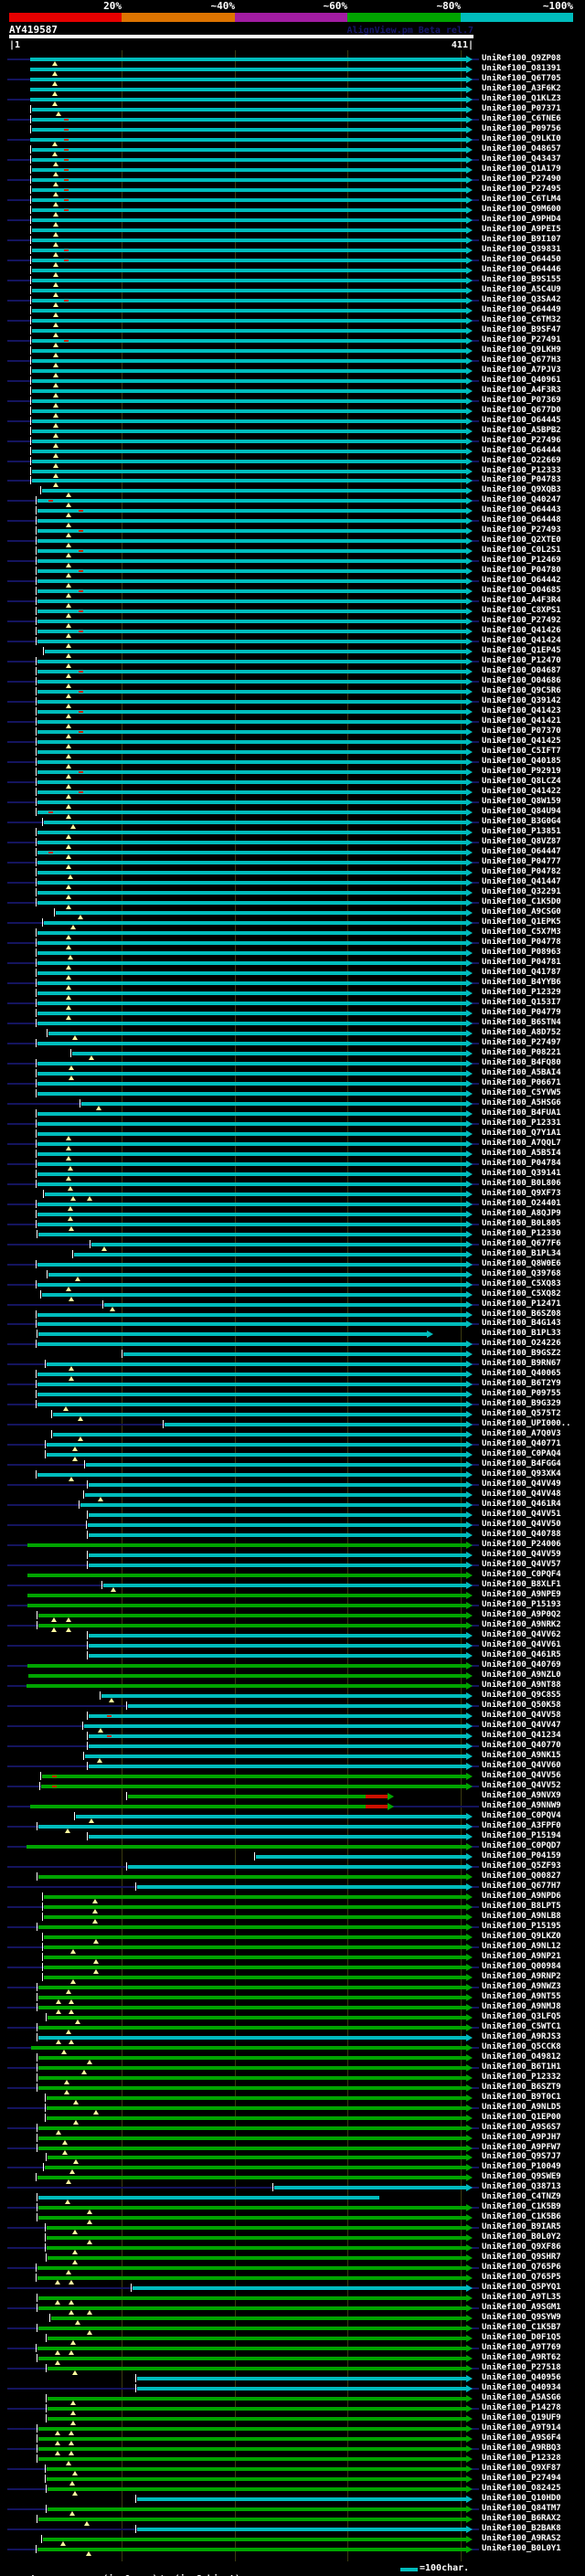 The height and width of the screenshot is (2576, 585). I want to click on hit-label: UniRef100_B4YYB6, so click(521, 983).